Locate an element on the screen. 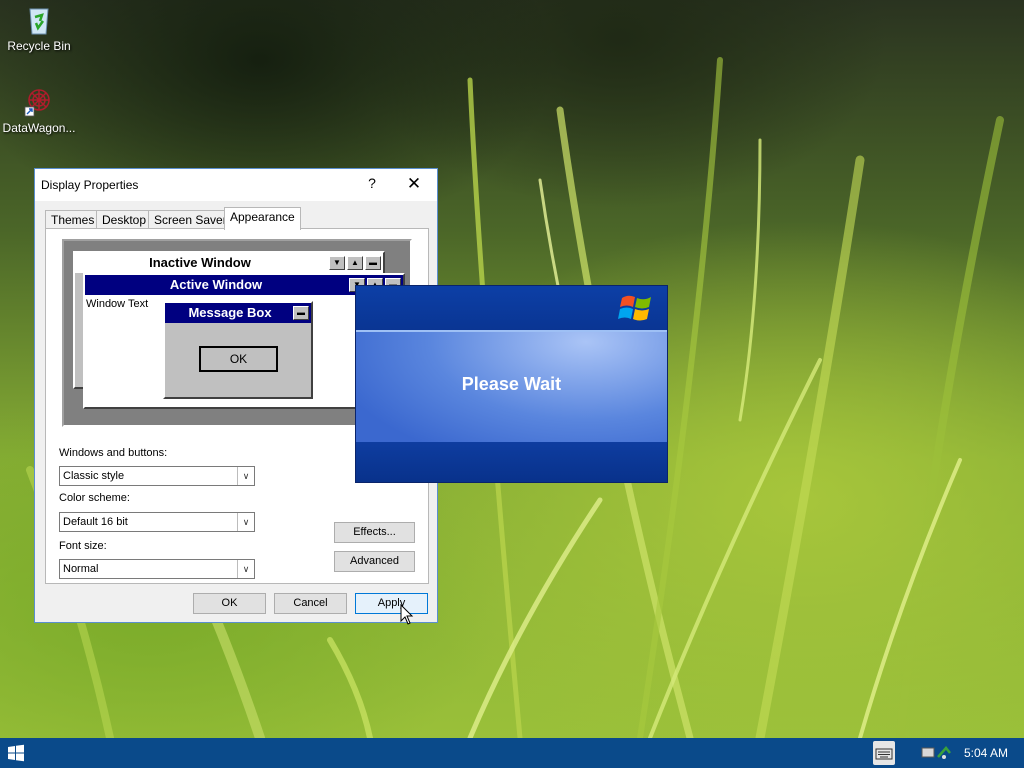 The height and width of the screenshot is (768, 1024). message-box-title: Message Box is located at coordinates (230, 312).